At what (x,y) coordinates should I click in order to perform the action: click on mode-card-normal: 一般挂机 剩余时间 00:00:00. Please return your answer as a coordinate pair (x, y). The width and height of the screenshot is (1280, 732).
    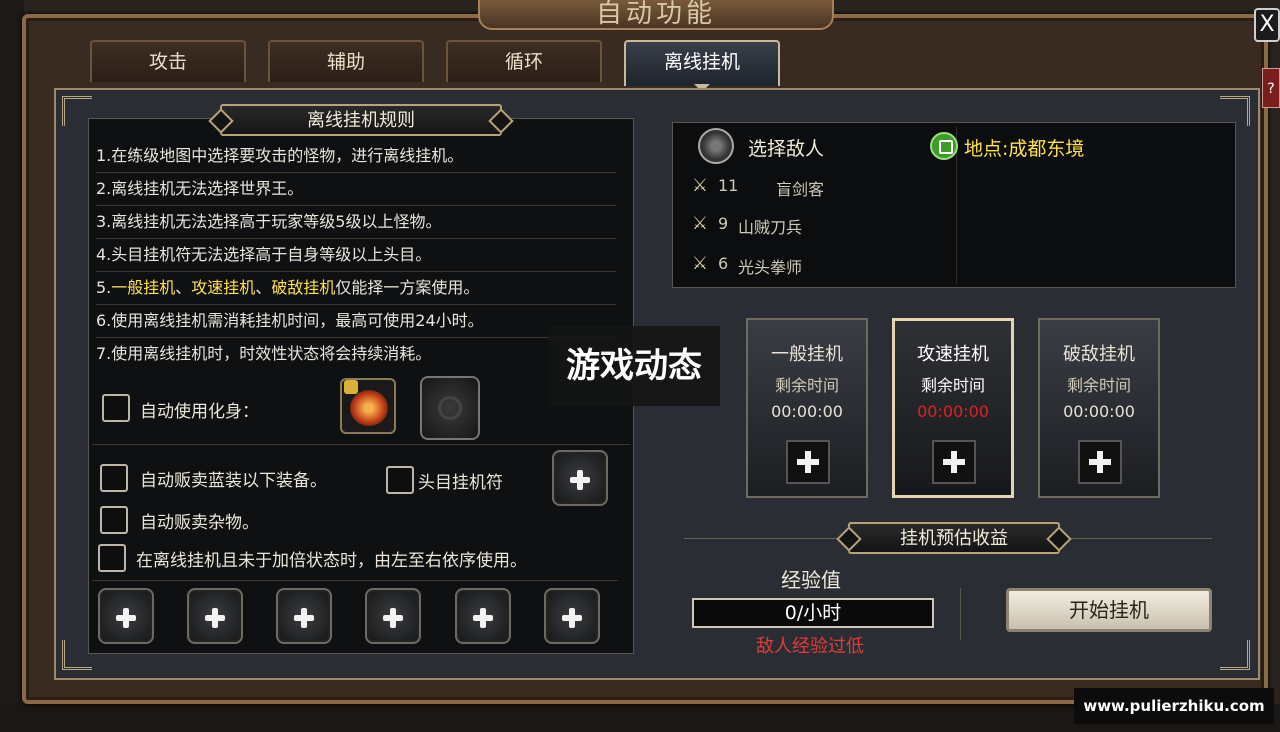
    Looking at the image, I should click on (807, 408).